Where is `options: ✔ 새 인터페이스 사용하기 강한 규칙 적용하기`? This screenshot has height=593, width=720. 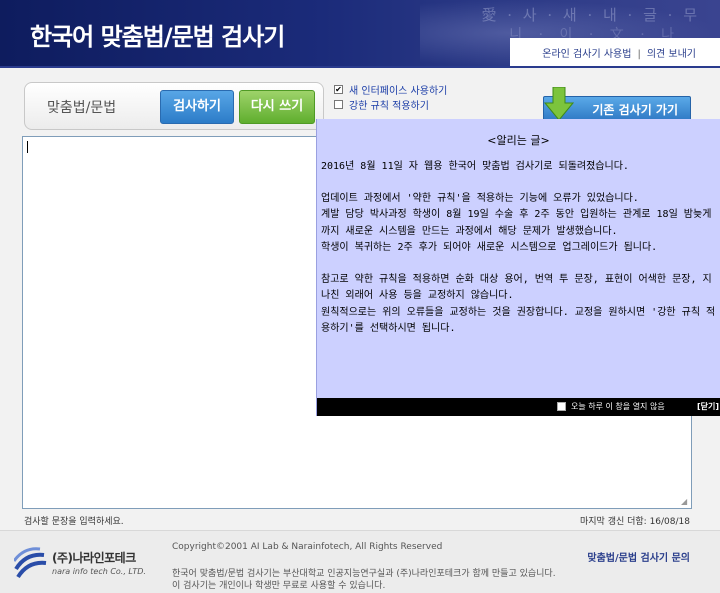 options: ✔ 새 인터페이스 사용하기 강한 규칙 적용하기 is located at coordinates (390, 97).